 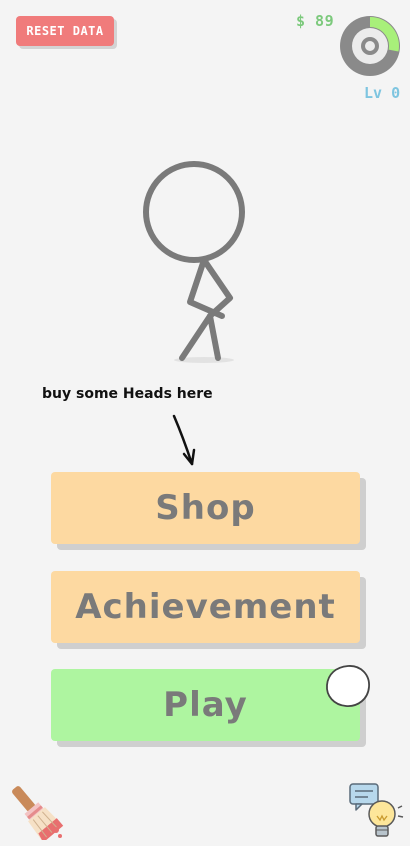 I want to click on shop-hint-text: buy some Heads here, so click(x=127, y=394).